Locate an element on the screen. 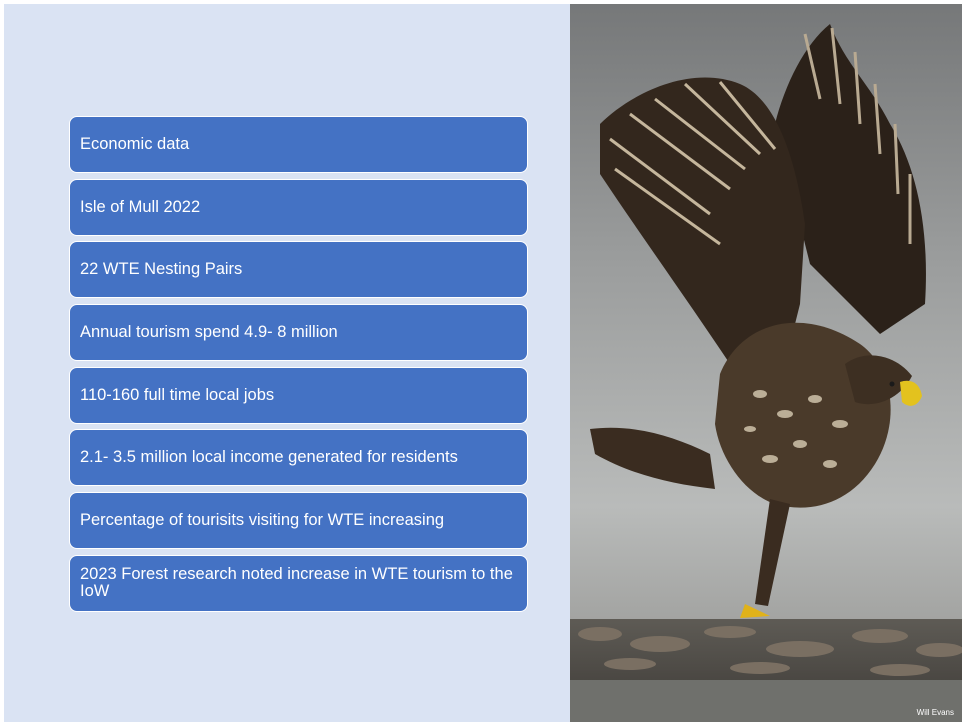 The width and height of the screenshot is (963, 725). photo-credit: Will Evans is located at coordinates (935, 712).